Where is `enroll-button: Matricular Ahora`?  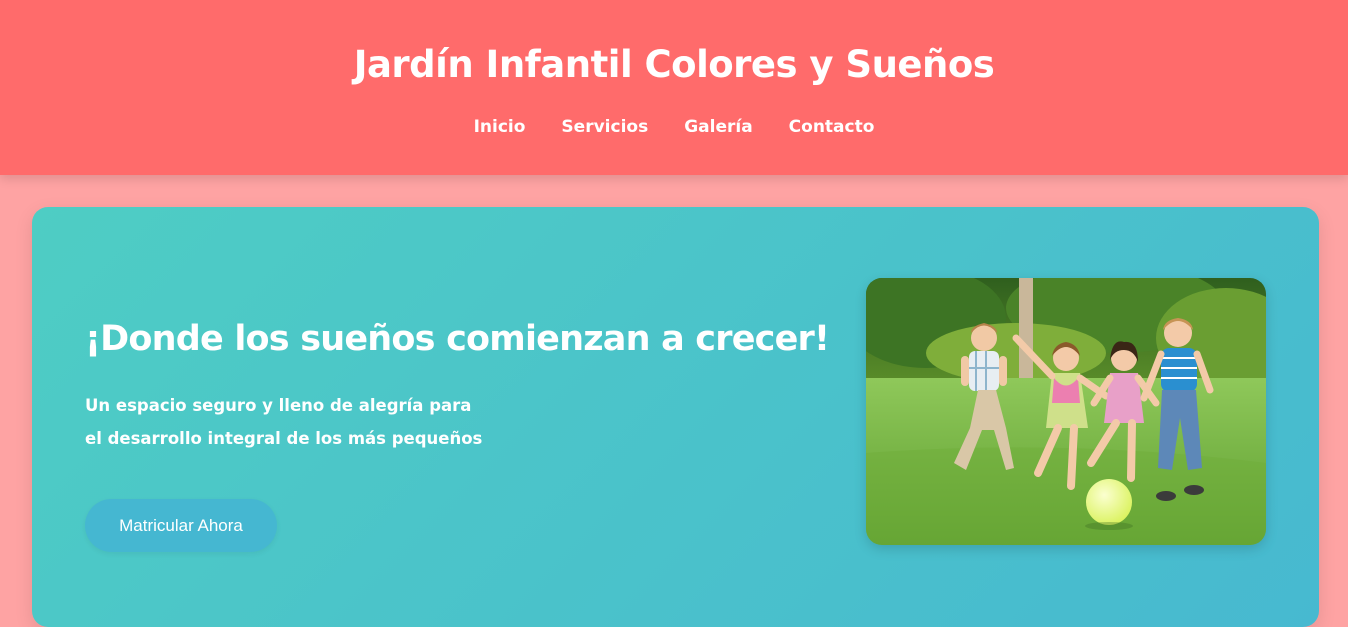 enroll-button: Matricular Ahora is located at coordinates (181, 525).